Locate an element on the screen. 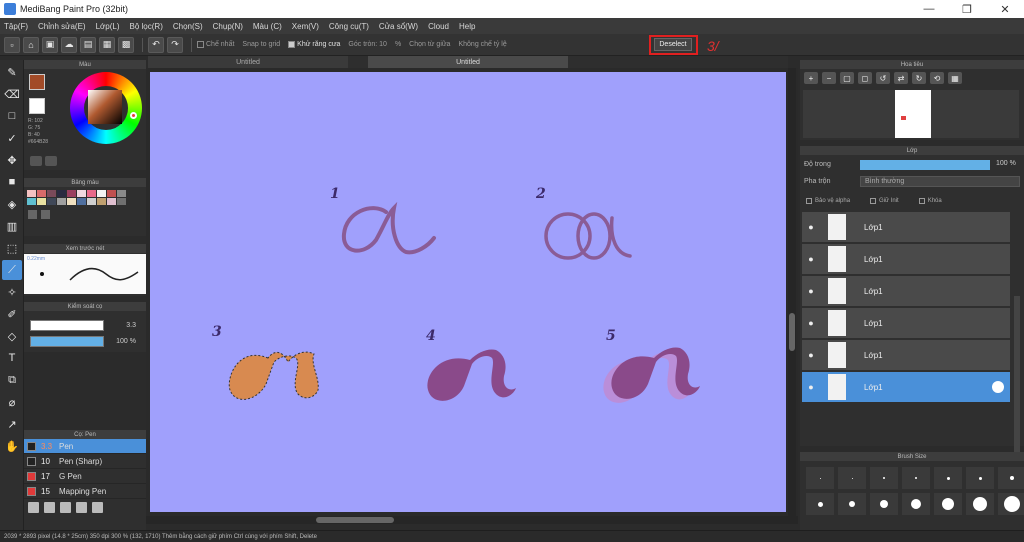 The image size is (1024, 542). cloud-save-icon: ☁ is located at coordinates (69, 44).